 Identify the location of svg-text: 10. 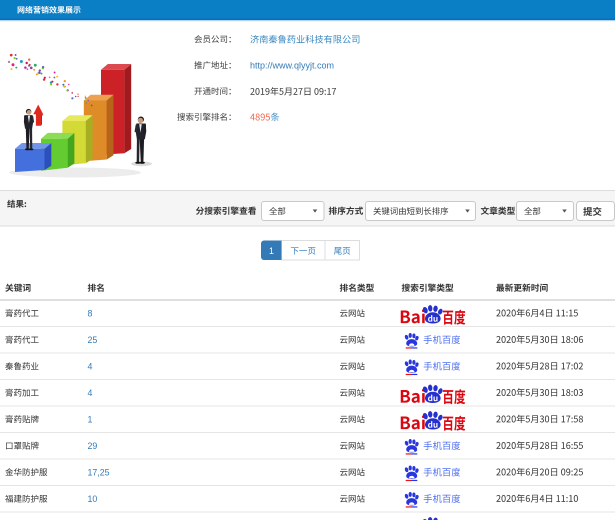
(93, 499).